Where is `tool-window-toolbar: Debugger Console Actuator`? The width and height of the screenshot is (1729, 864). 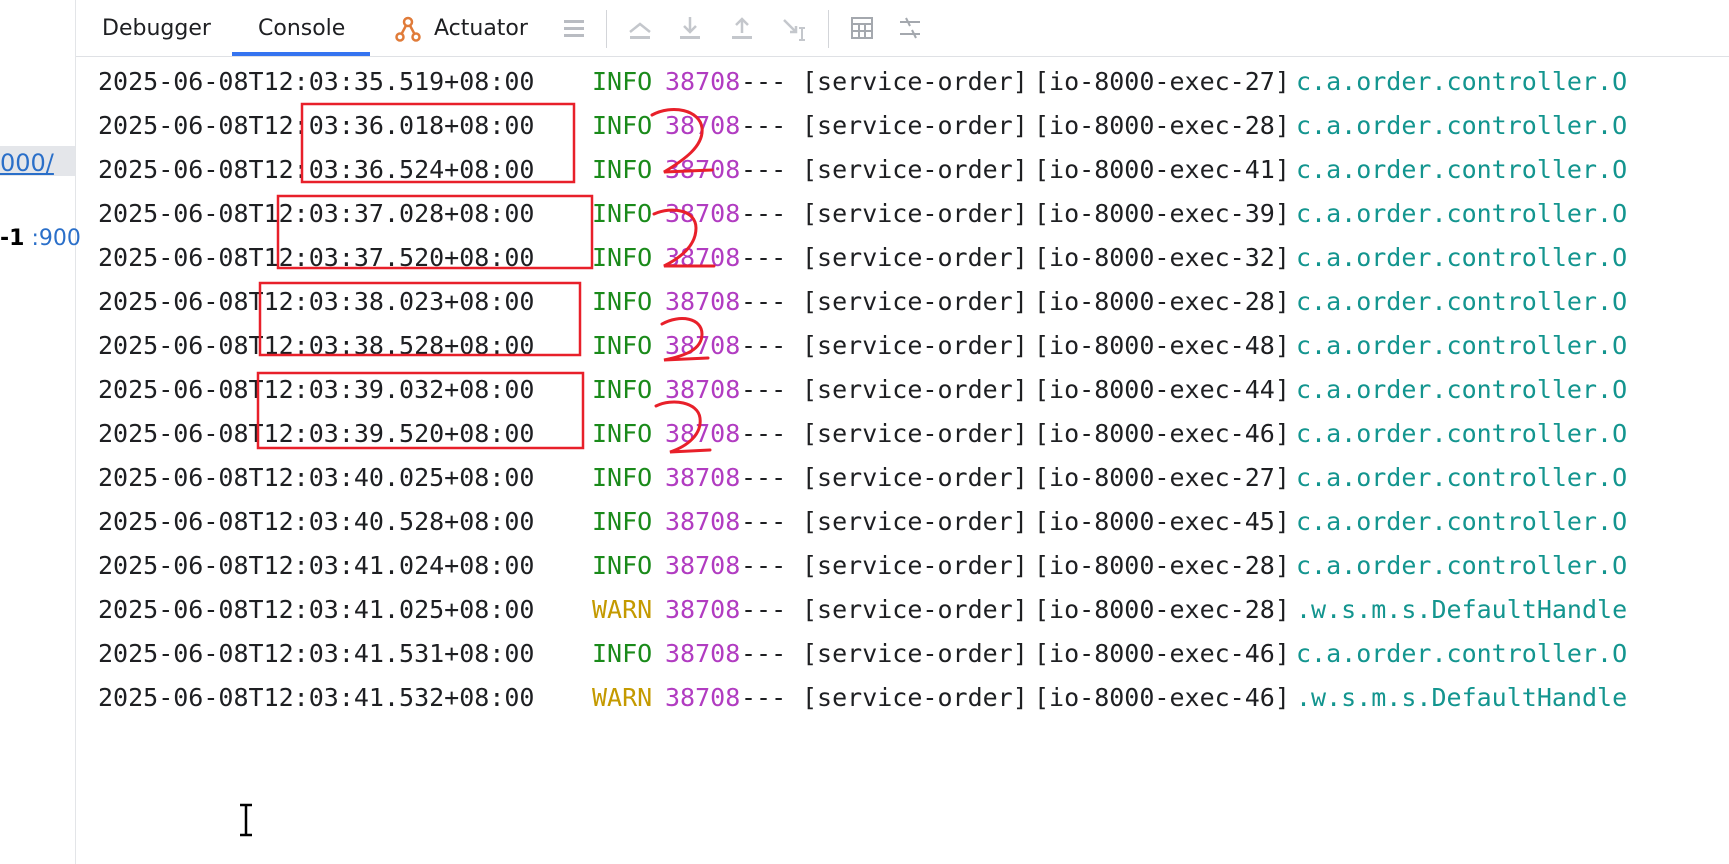
tool-window-toolbar: Debugger Console Actuator is located at coordinates (902, 28).